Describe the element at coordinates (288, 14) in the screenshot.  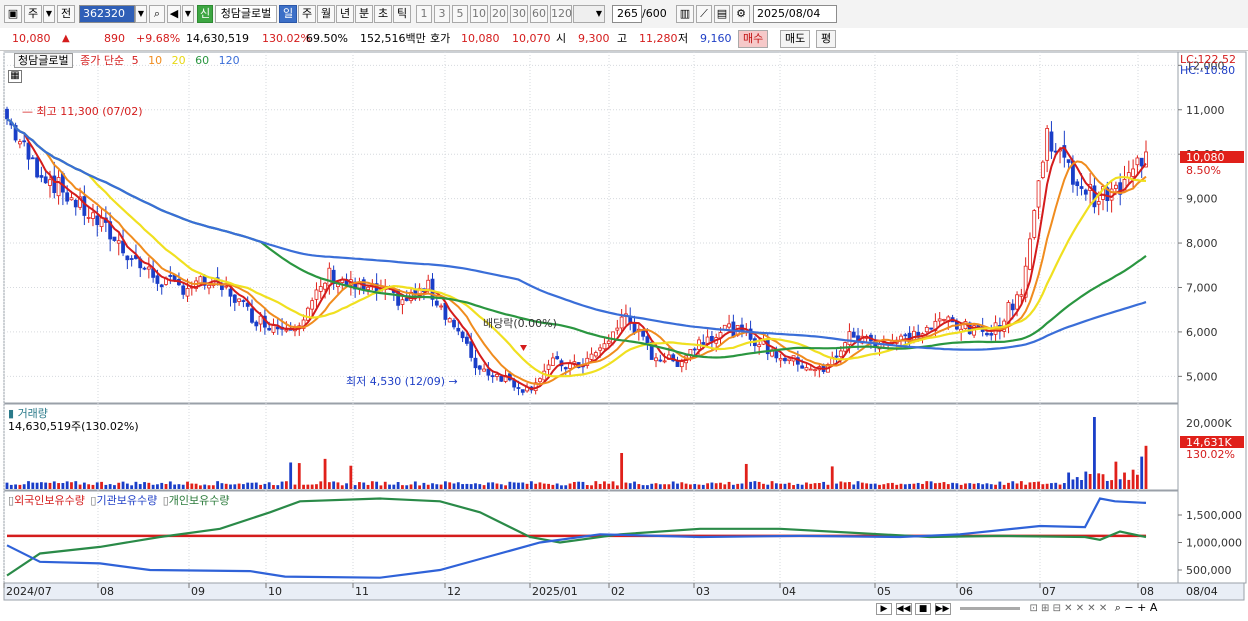
I see `period-tab-0: 일` at that location.